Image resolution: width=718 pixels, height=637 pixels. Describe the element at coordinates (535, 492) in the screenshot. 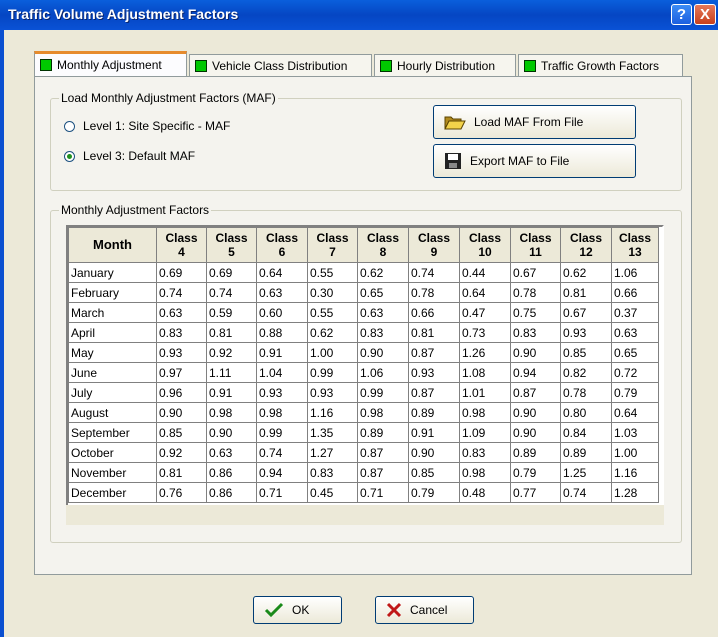

I see `factor-cell: 0.77` at that location.